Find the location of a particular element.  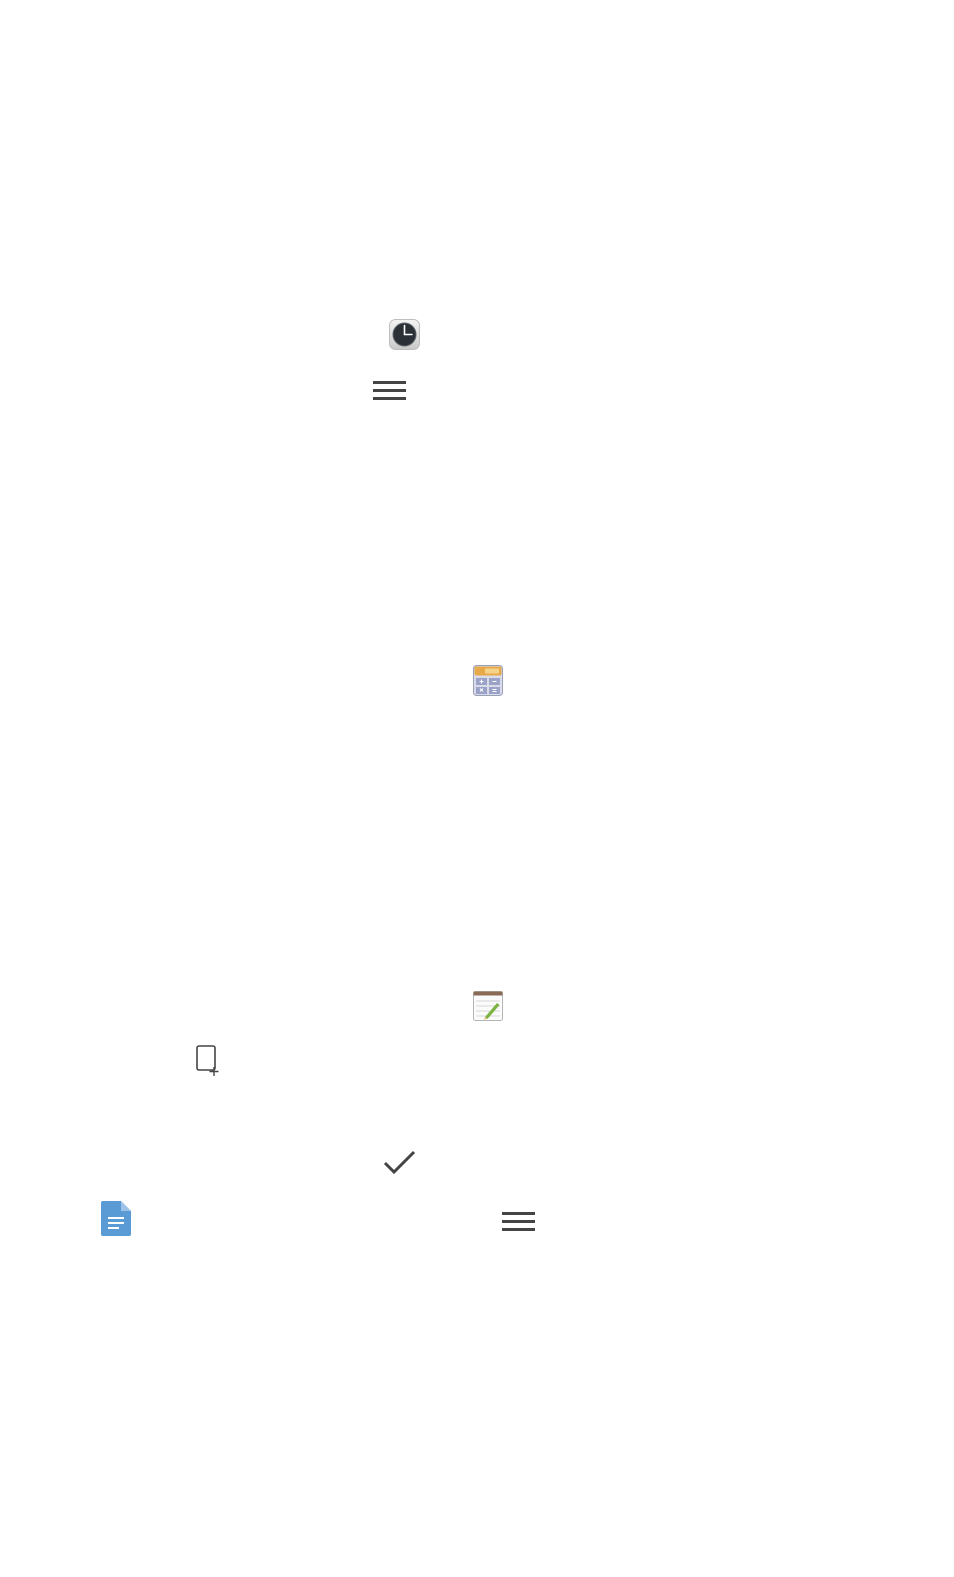

document-icon is located at coordinates (116, 1218).